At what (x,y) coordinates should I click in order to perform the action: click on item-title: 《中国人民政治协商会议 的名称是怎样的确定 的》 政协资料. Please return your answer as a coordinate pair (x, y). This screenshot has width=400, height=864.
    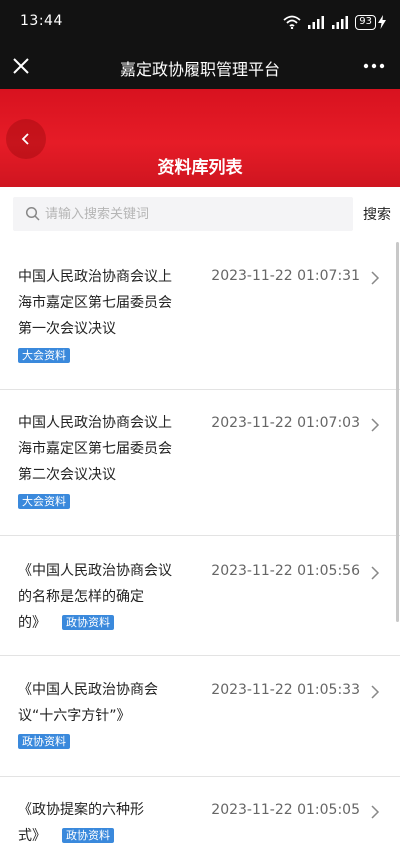
    Looking at the image, I should click on (95, 597).